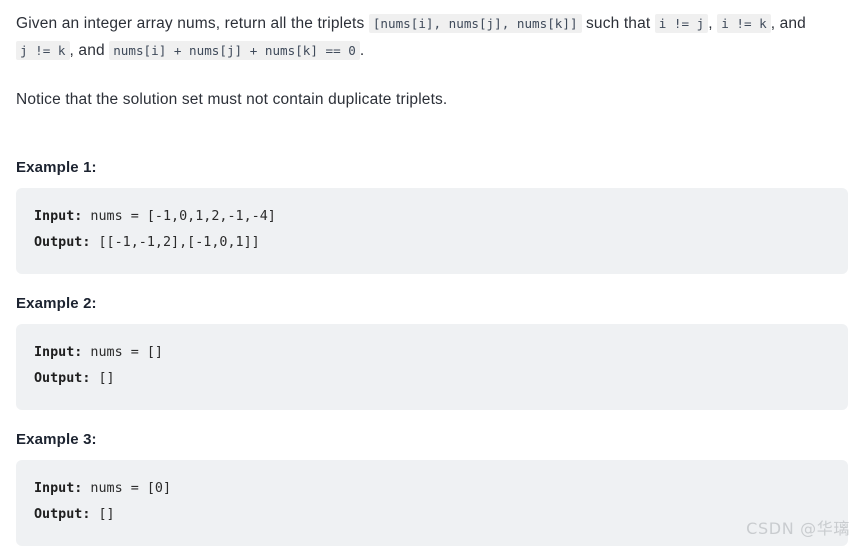 This screenshot has height=546, width=864. What do you see at coordinates (618, 23) in the screenshot?
I see `intro-text-segment-2: such that` at bounding box center [618, 23].